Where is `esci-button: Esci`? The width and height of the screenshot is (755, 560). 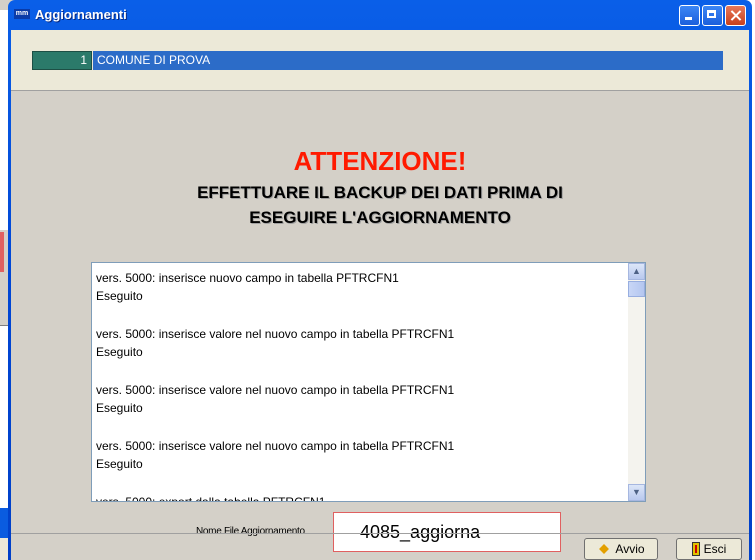
esci-button: Esci is located at coordinates (709, 549).